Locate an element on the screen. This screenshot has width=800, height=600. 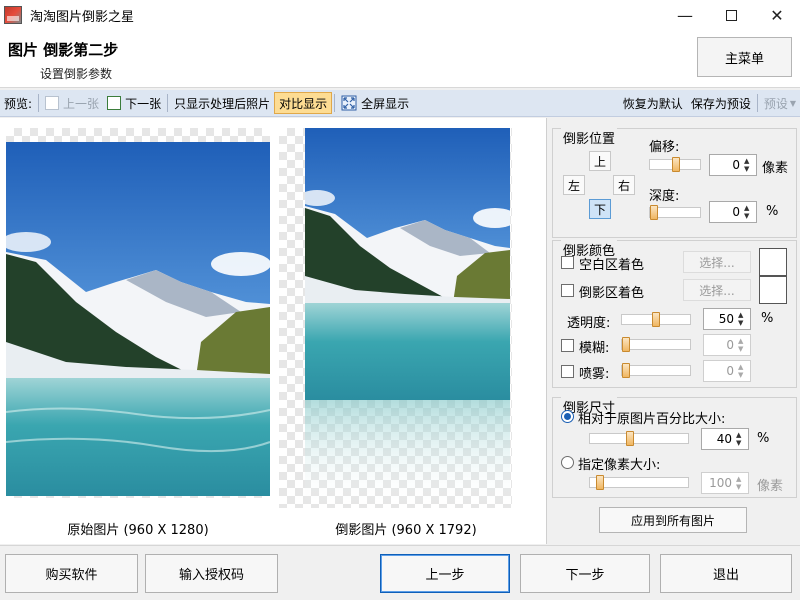
save-preset-button: 保存为预设 is located at coordinates (721, 103).